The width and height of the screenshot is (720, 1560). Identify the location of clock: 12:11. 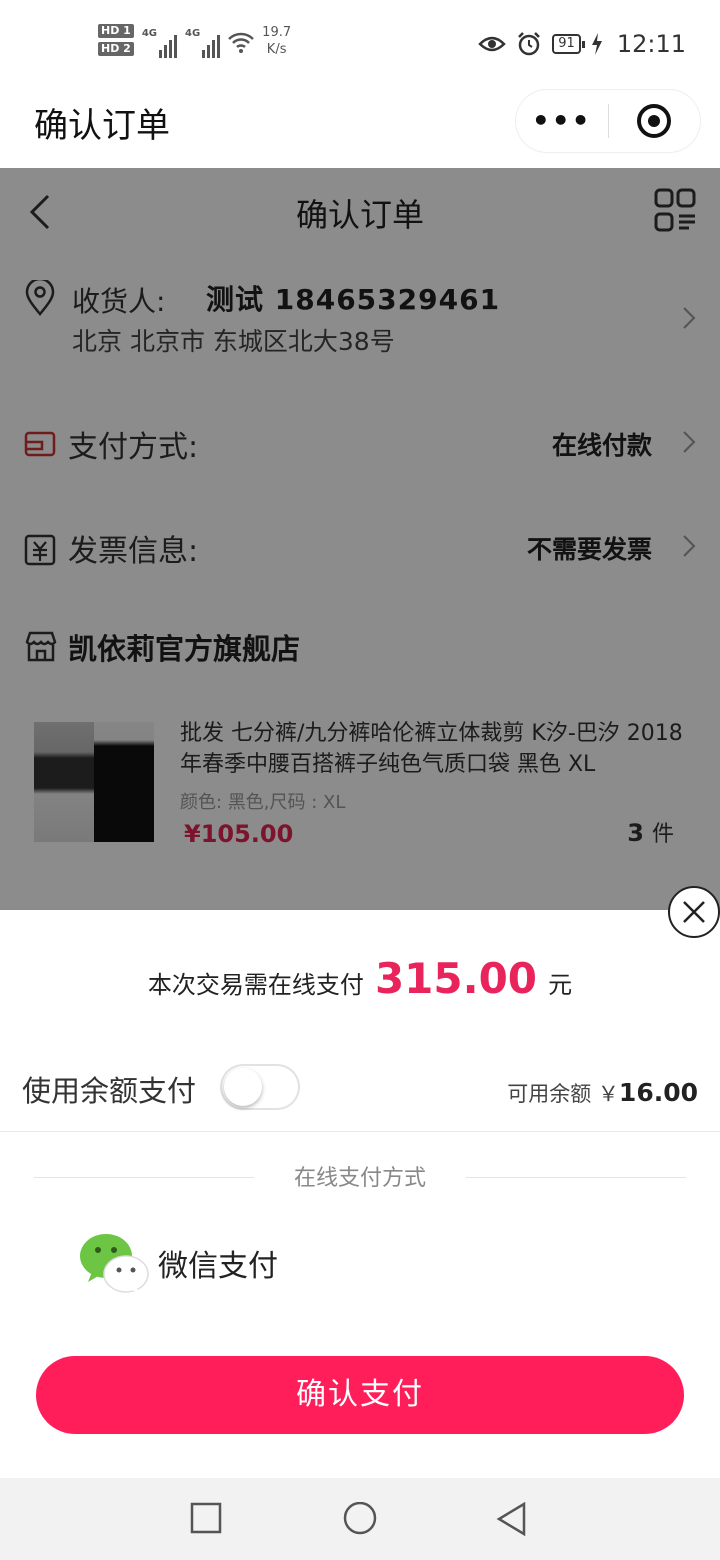
(651, 44).